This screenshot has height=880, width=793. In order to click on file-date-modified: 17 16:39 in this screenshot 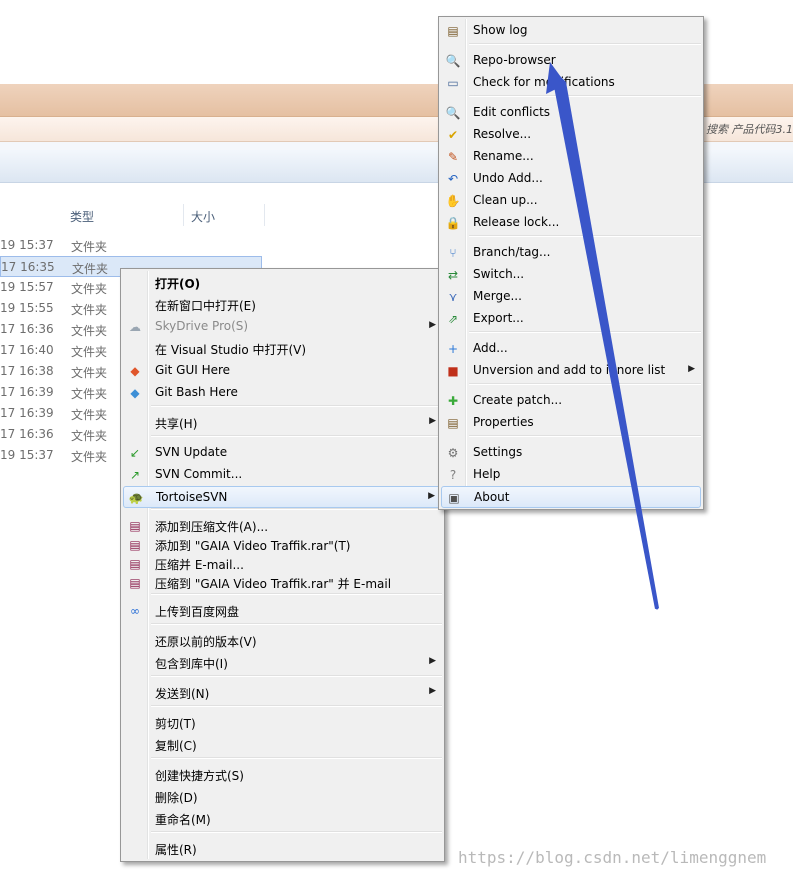, I will do `click(27, 392)`.